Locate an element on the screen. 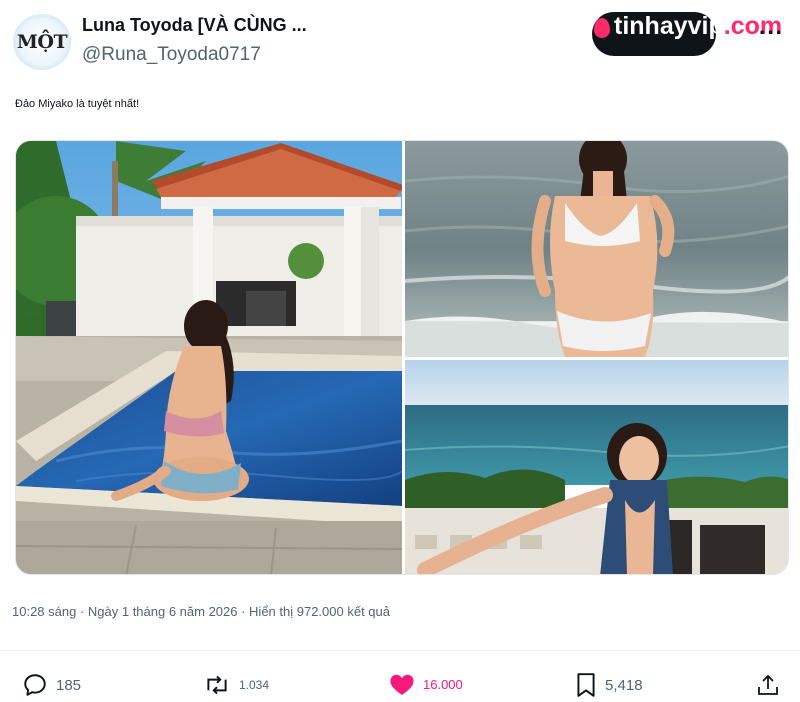 This screenshot has width=800, height=702. reply-icon is located at coordinates (35, 685).